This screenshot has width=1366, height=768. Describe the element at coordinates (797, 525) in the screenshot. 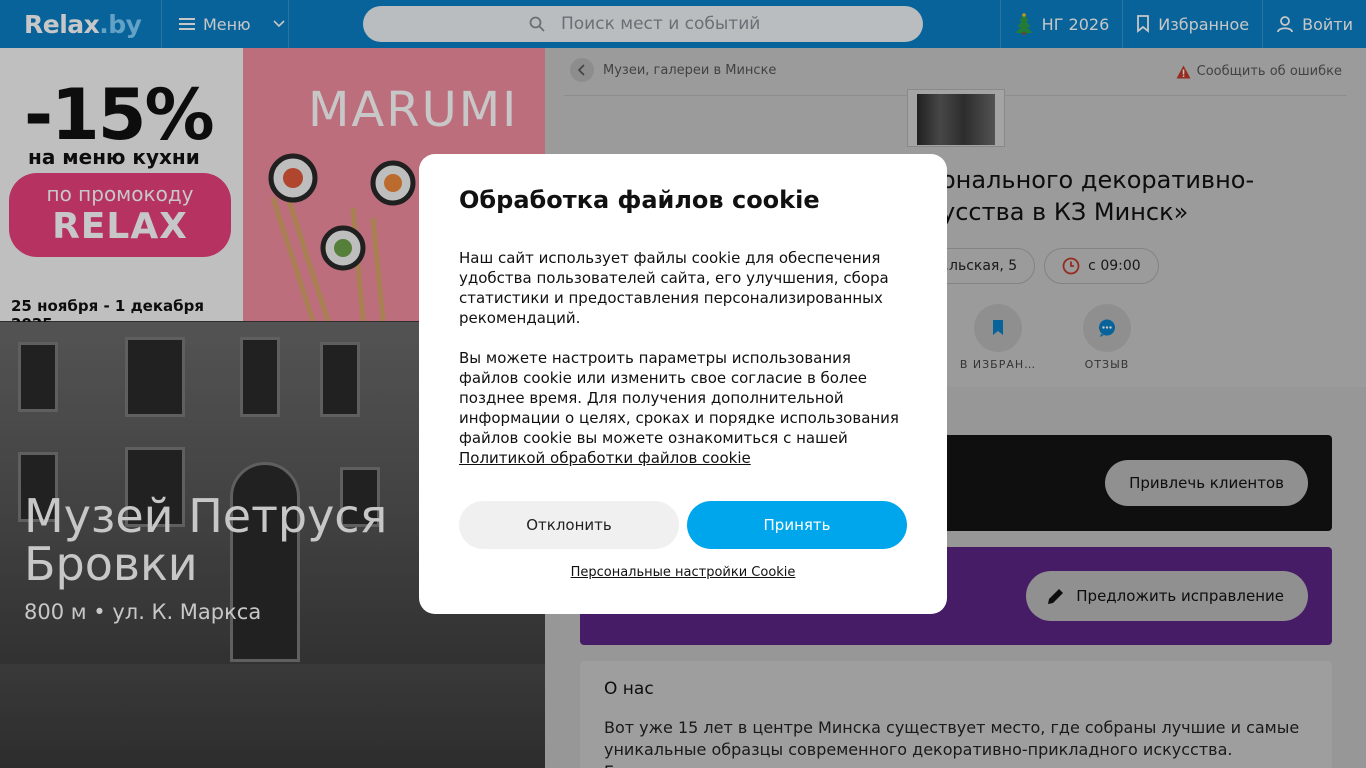

I see `accept-button: Принять` at that location.